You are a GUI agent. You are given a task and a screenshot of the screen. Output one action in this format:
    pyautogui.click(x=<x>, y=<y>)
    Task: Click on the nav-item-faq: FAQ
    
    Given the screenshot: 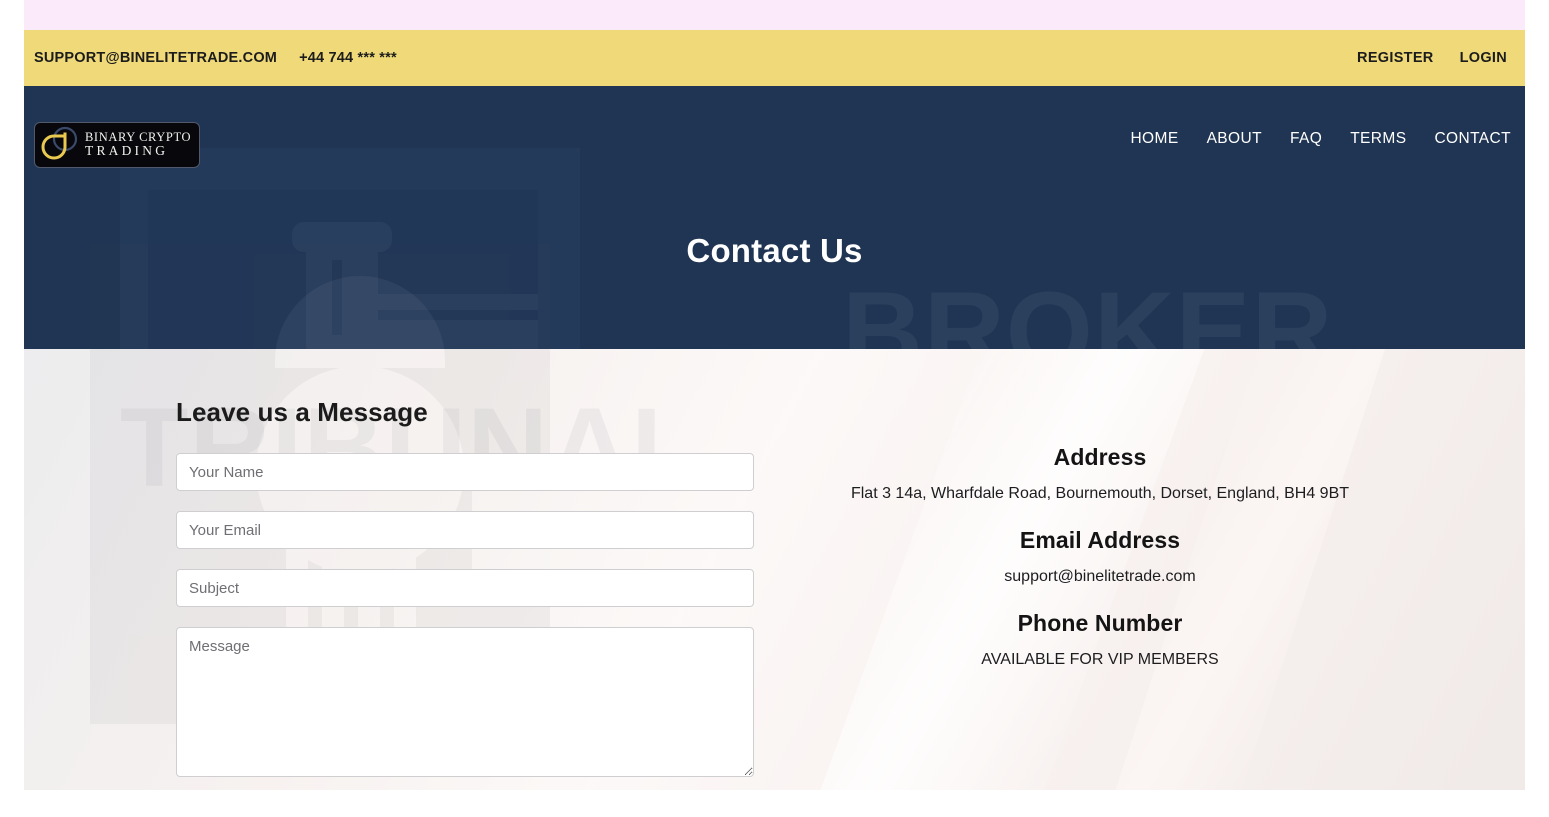 What is the action you would take?
    pyautogui.click(x=1306, y=139)
    